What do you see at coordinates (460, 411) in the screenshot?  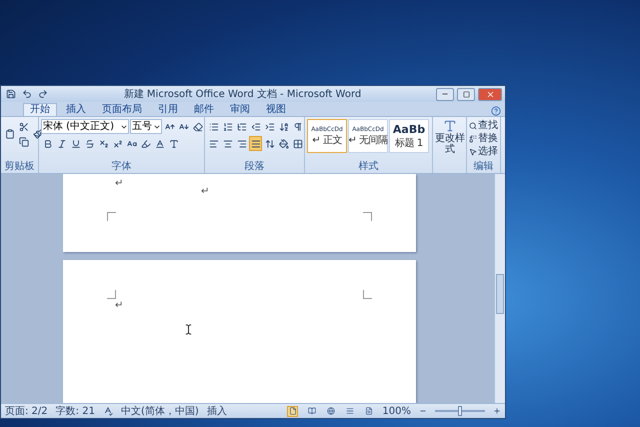 I see `zoom-slider-thumb` at bounding box center [460, 411].